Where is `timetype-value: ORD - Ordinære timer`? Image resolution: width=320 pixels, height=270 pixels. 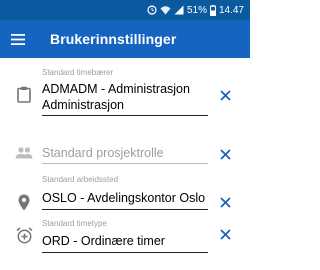
timetype-value: ORD - Ordinære timer is located at coordinates (103, 241).